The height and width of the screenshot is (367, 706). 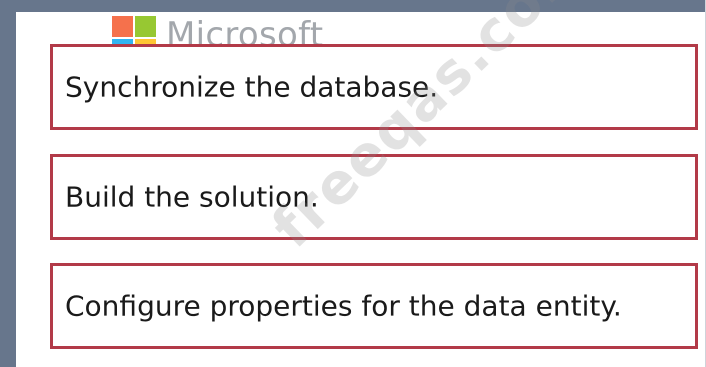 What do you see at coordinates (353, 6) in the screenshot?
I see `top-border-strip` at bounding box center [353, 6].